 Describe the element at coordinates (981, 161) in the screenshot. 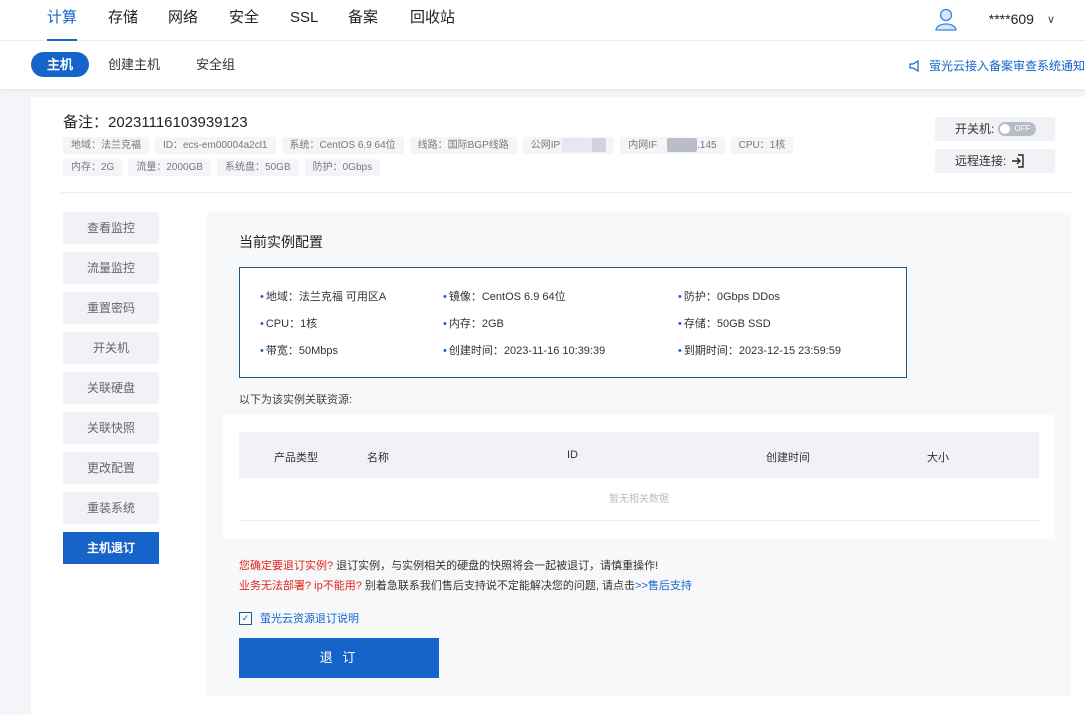

I see `remote-label: 远程连接:` at that location.